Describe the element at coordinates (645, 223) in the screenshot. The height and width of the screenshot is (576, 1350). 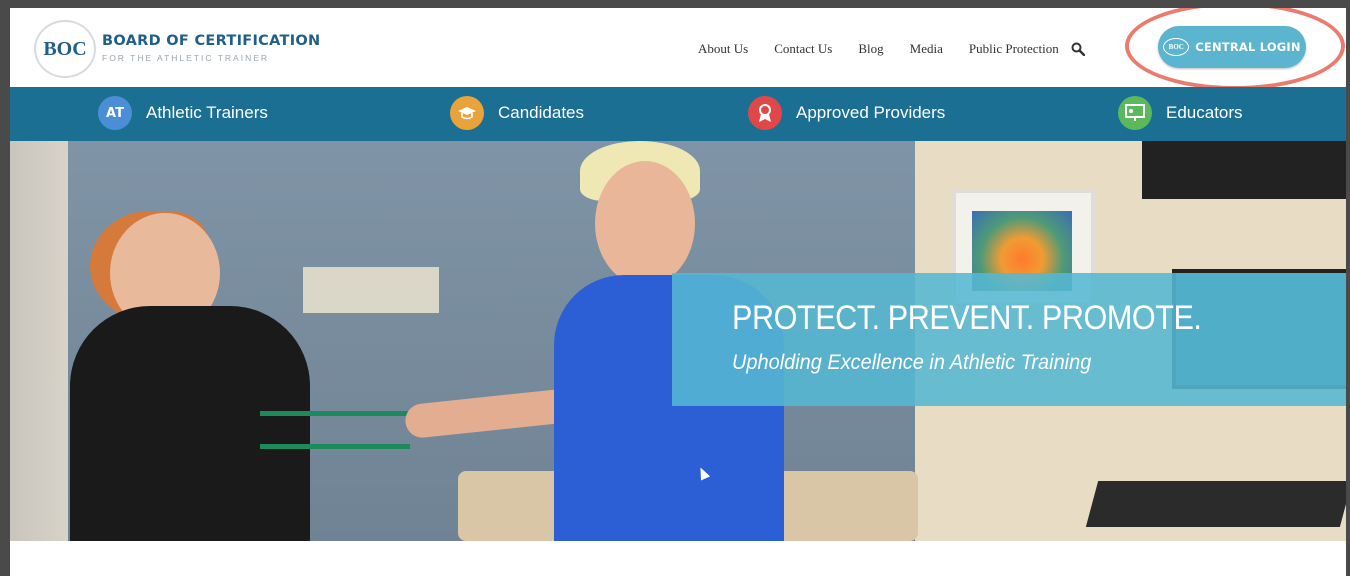
I see `athlete-head` at that location.